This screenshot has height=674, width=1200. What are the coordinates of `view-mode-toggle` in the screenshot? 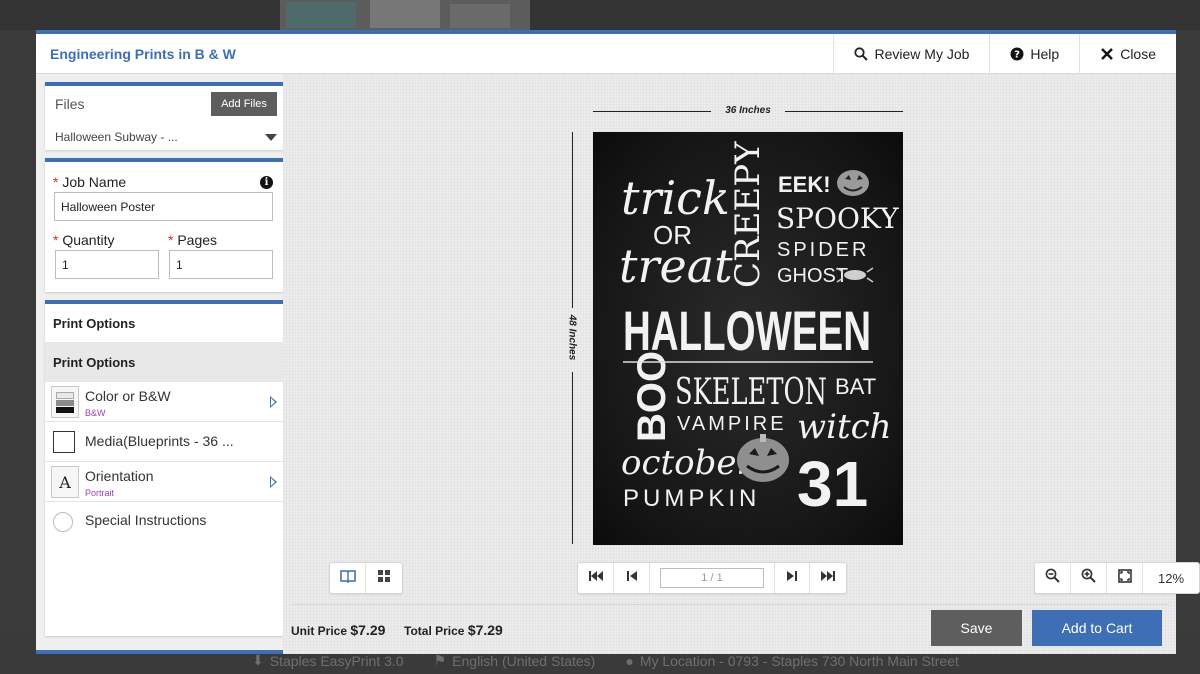 It's located at (366, 578).